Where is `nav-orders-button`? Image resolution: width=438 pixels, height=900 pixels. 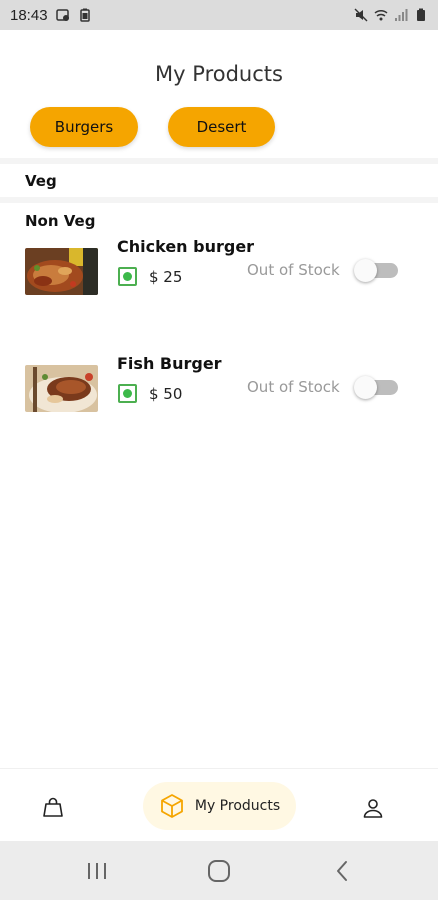
nav-orders-button is located at coordinates (53, 808).